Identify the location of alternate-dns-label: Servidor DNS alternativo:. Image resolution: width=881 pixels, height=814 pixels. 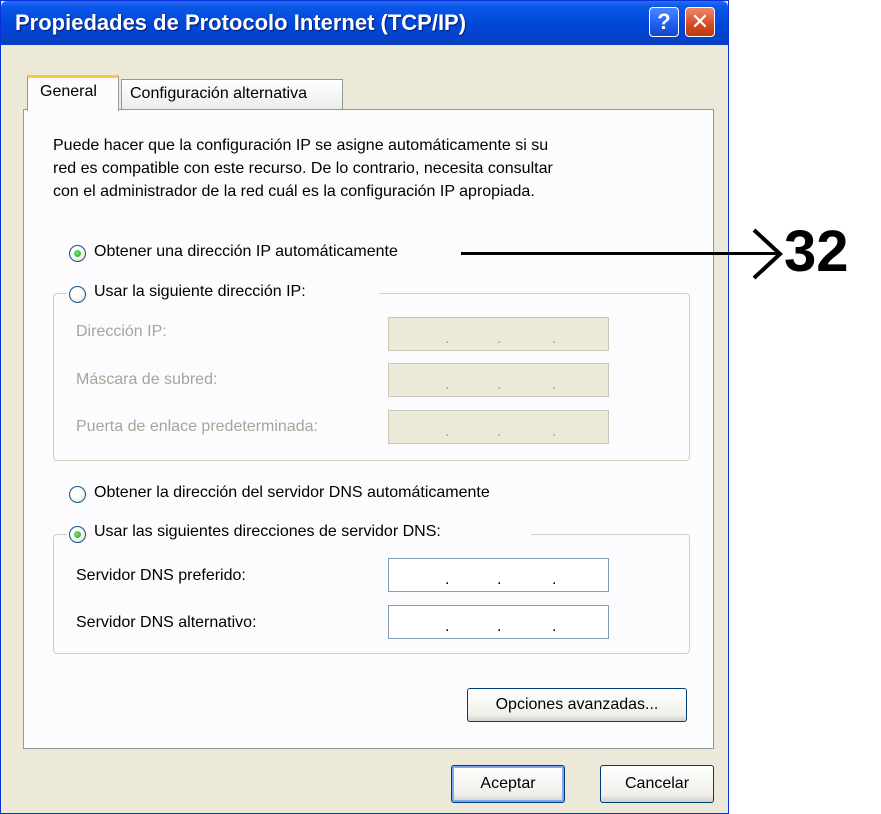
(166, 622).